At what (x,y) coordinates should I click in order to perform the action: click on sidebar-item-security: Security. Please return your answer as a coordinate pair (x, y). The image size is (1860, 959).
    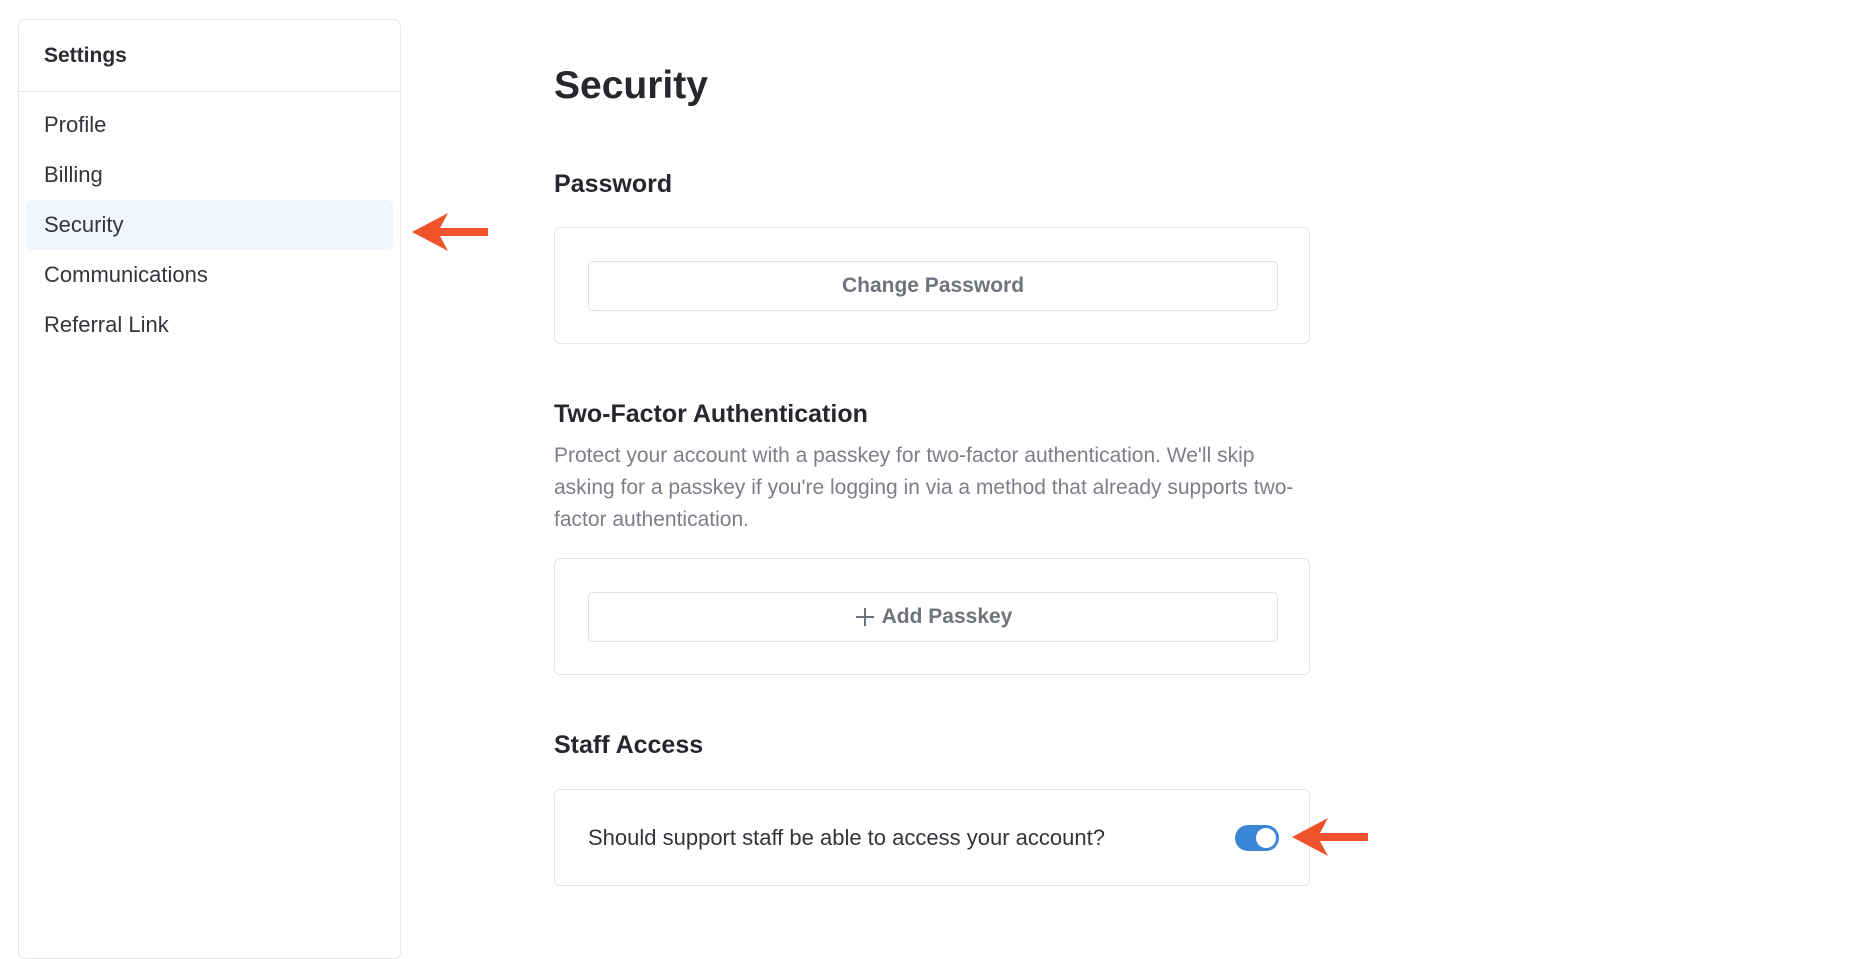
    Looking at the image, I should click on (209, 225).